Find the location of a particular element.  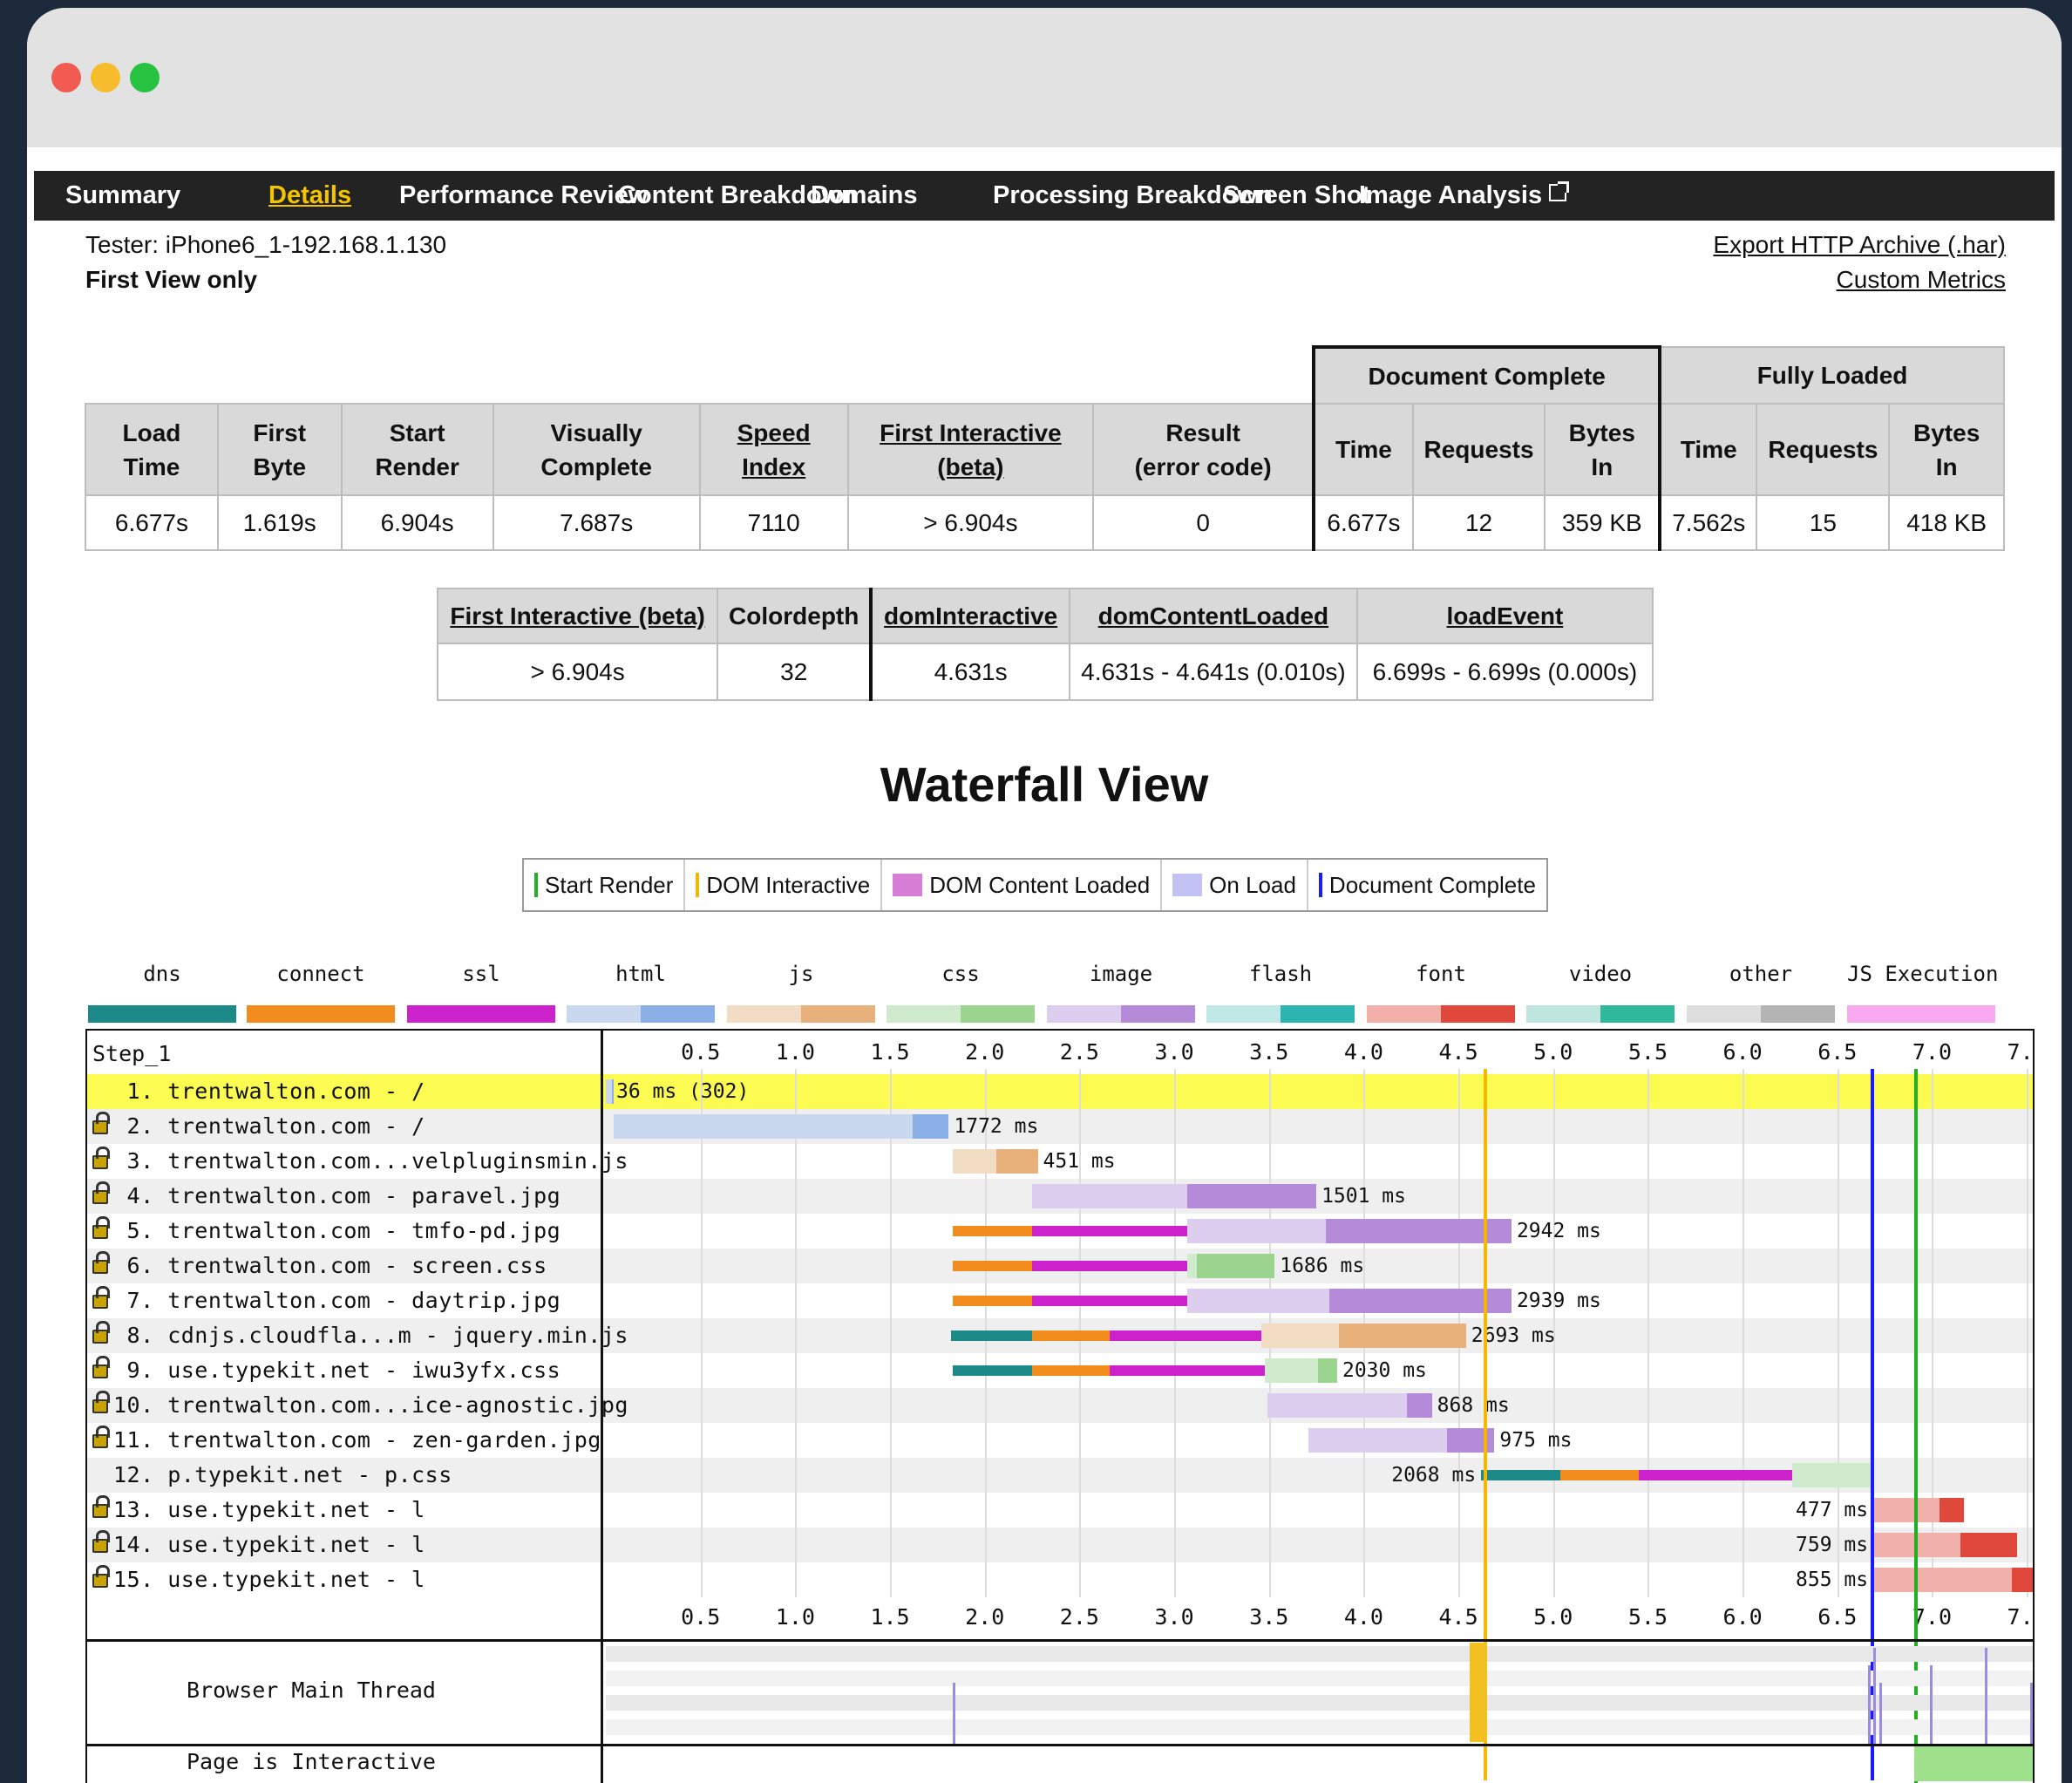

summary-value-3: 7.687s is located at coordinates (596, 522).